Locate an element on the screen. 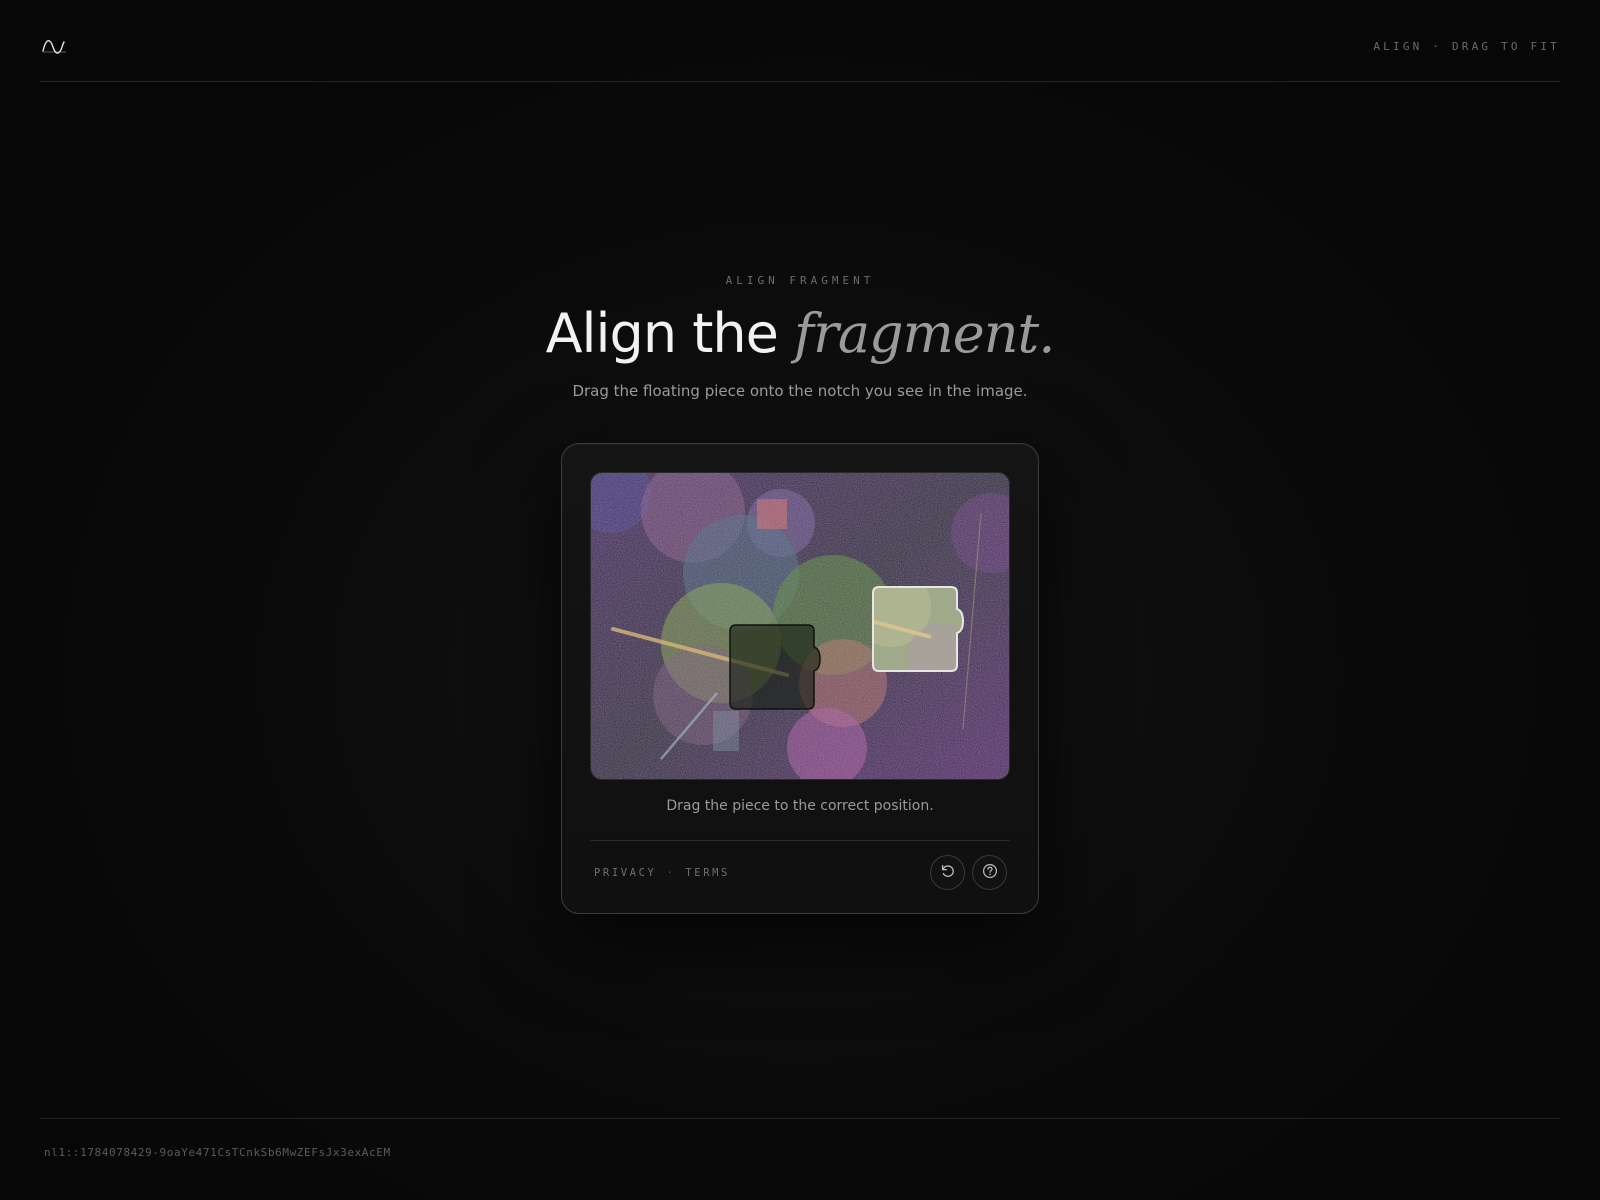  help-icon is located at coordinates (990, 873).